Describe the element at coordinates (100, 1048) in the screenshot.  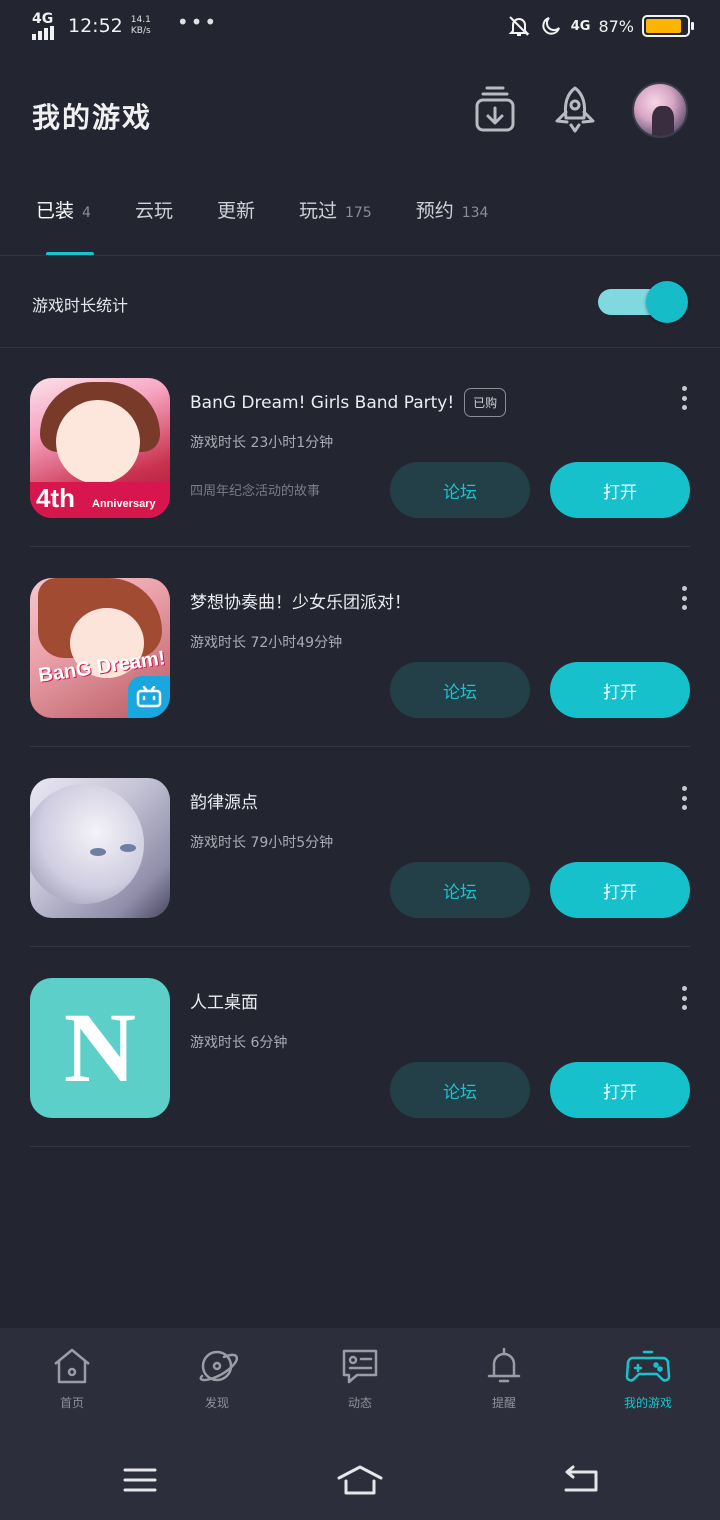
I see `game-icon: N` at that location.